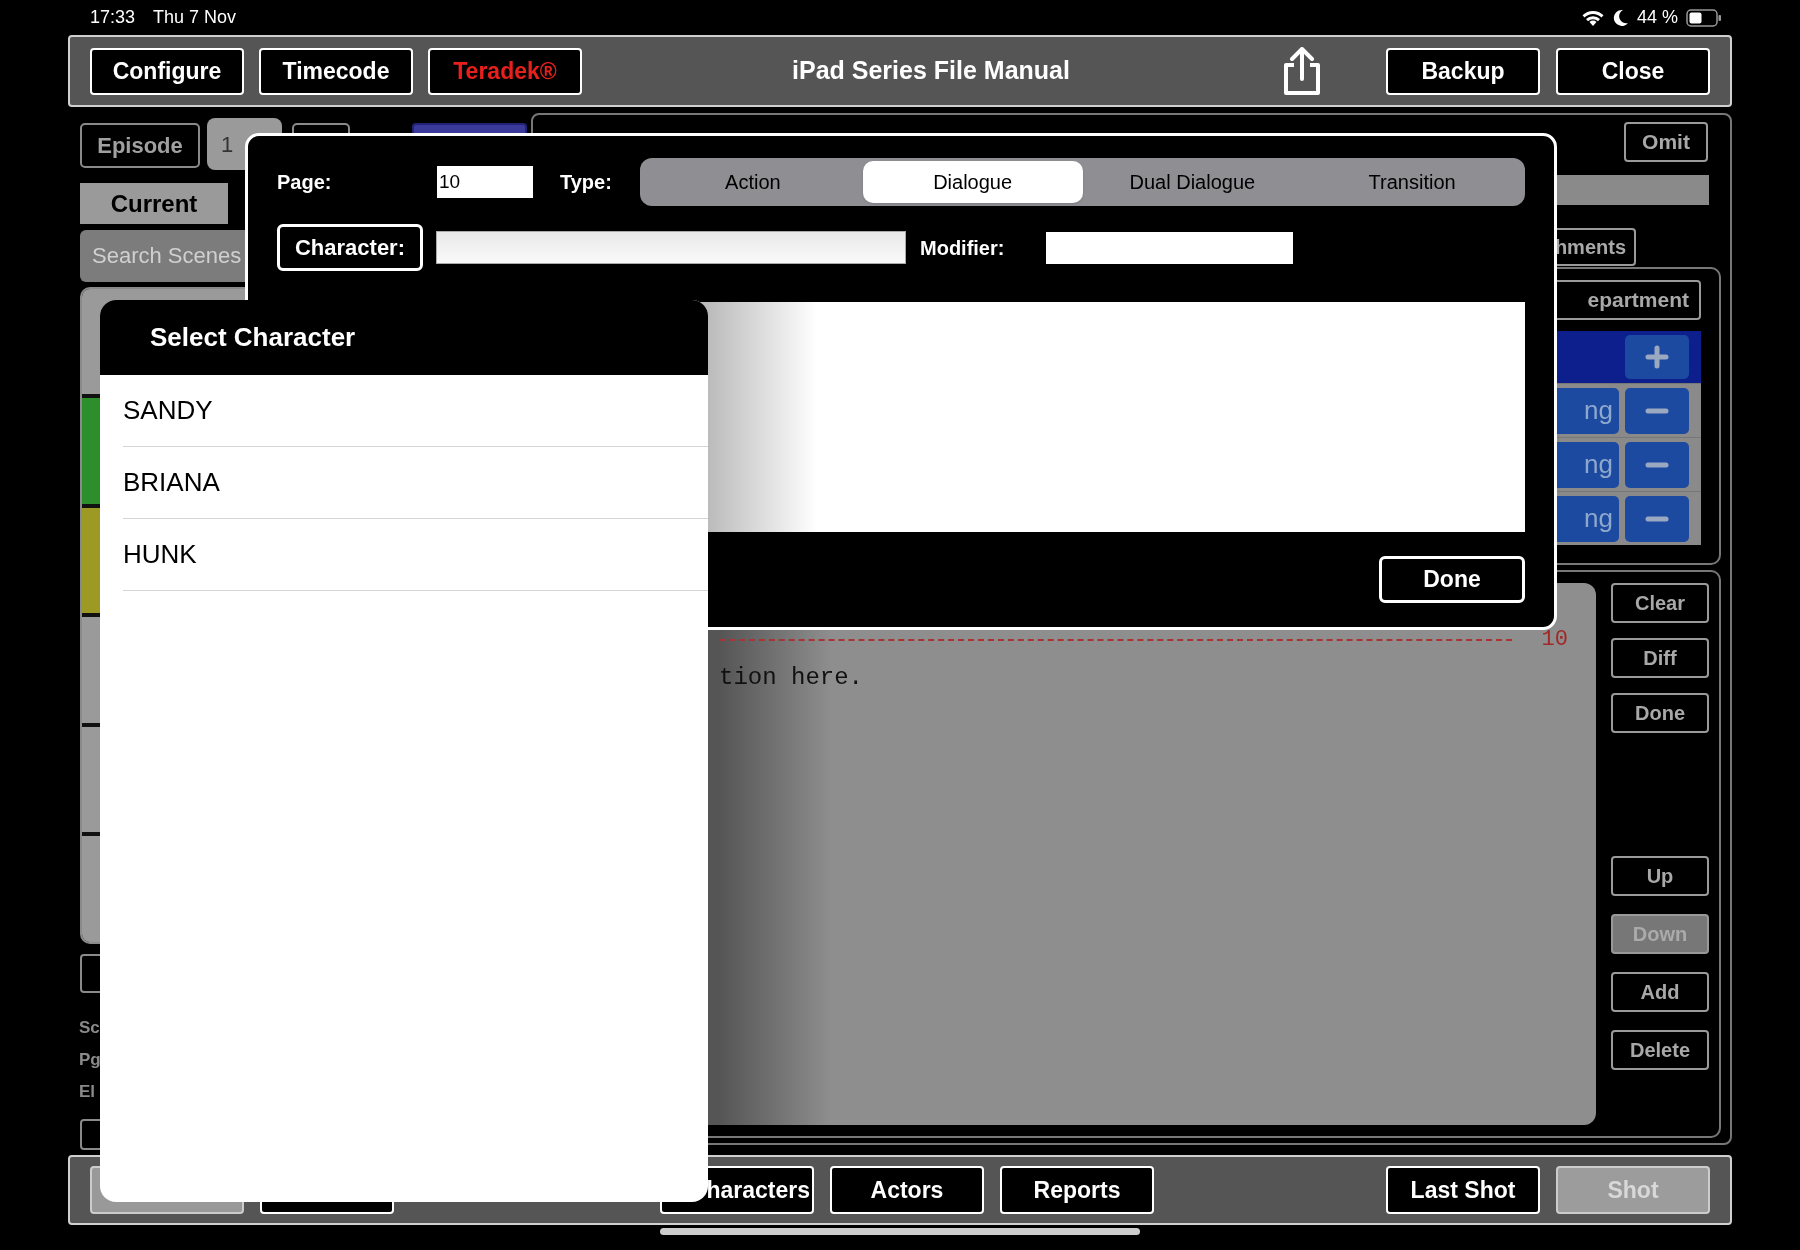 The width and height of the screenshot is (1800, 1250). Describe the element at coordinates (1452, 579) in the screenshot. I see `done-button: Done` at that location.